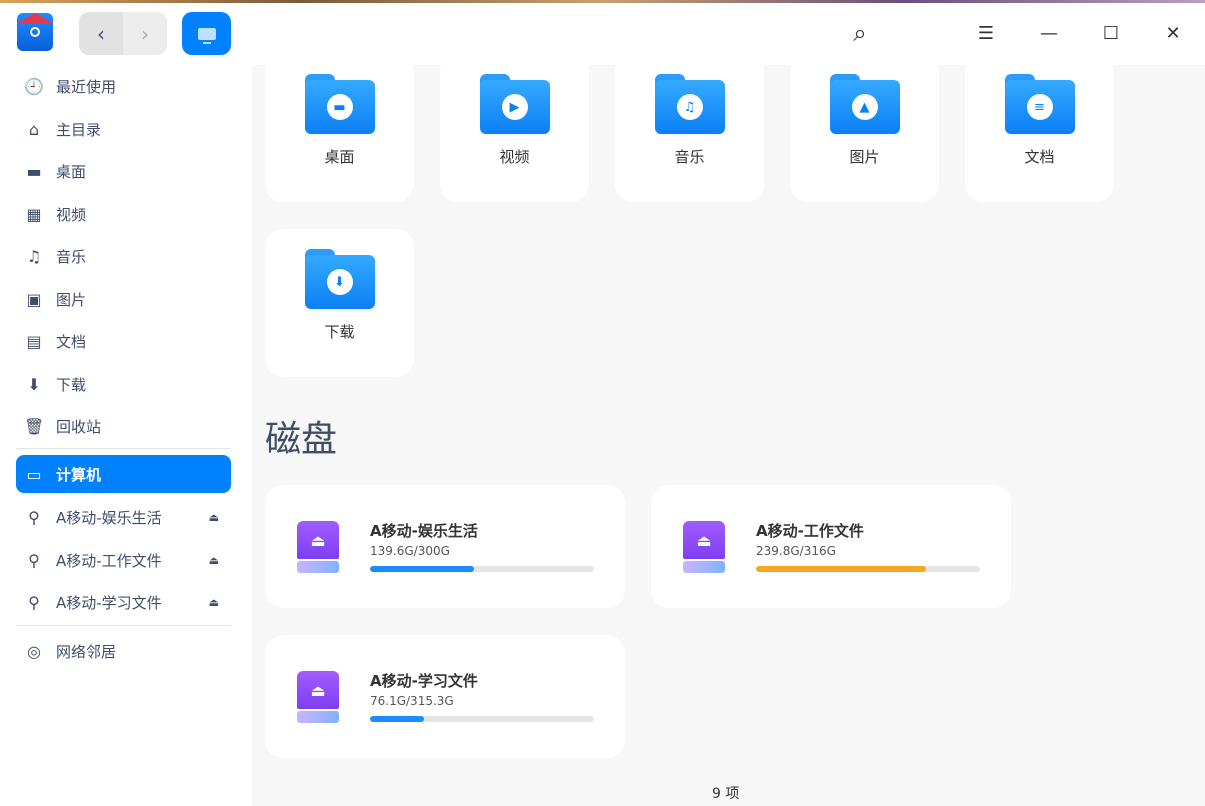 This screenshot has width=1205, height=806. What do you see at coordinates (301, 439) in the screenshot?
I see `disks-heading: 磁盘` at bounding box center [301, 439].